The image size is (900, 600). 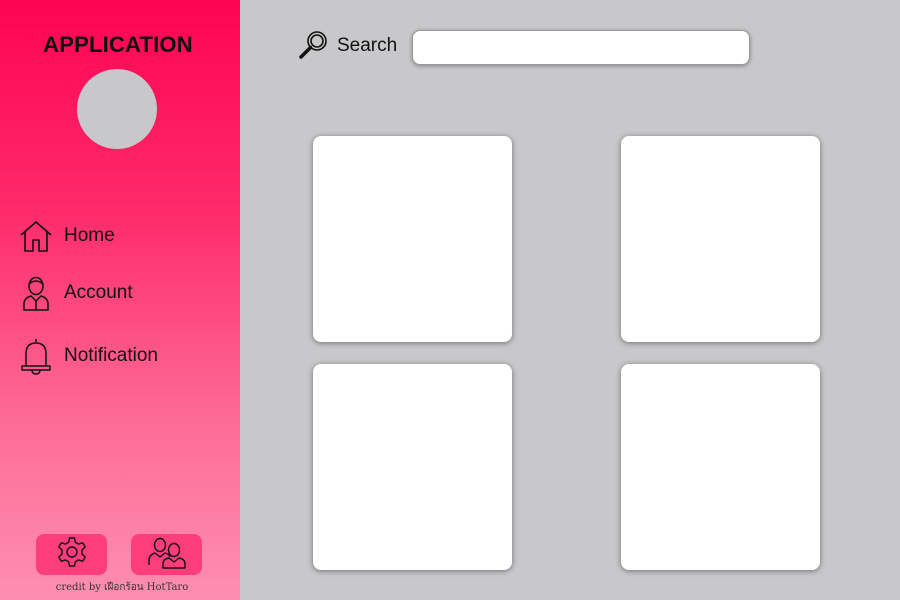 I want to click on sidebar-item-account: Account, so click(x=123, y=293).